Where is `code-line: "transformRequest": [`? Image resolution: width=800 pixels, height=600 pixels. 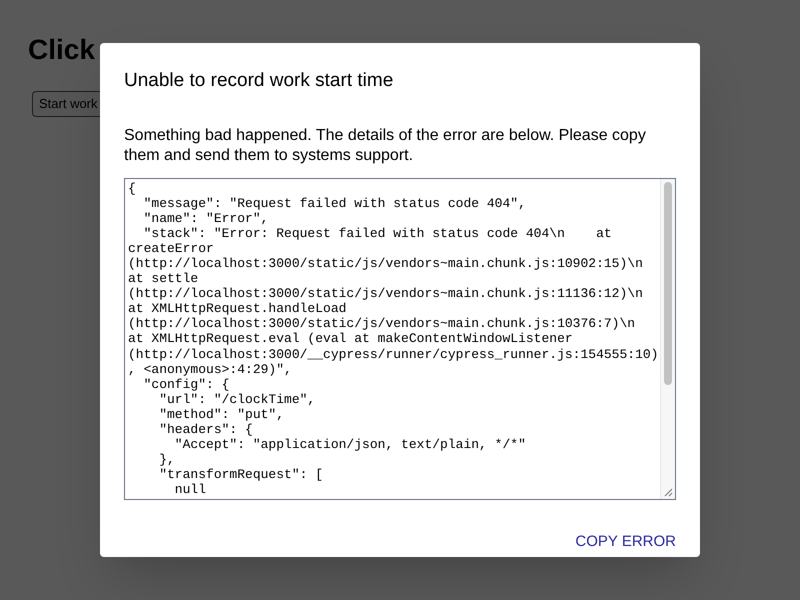 code-line: "transformRequest": [ is located at coordinates (241, 474).